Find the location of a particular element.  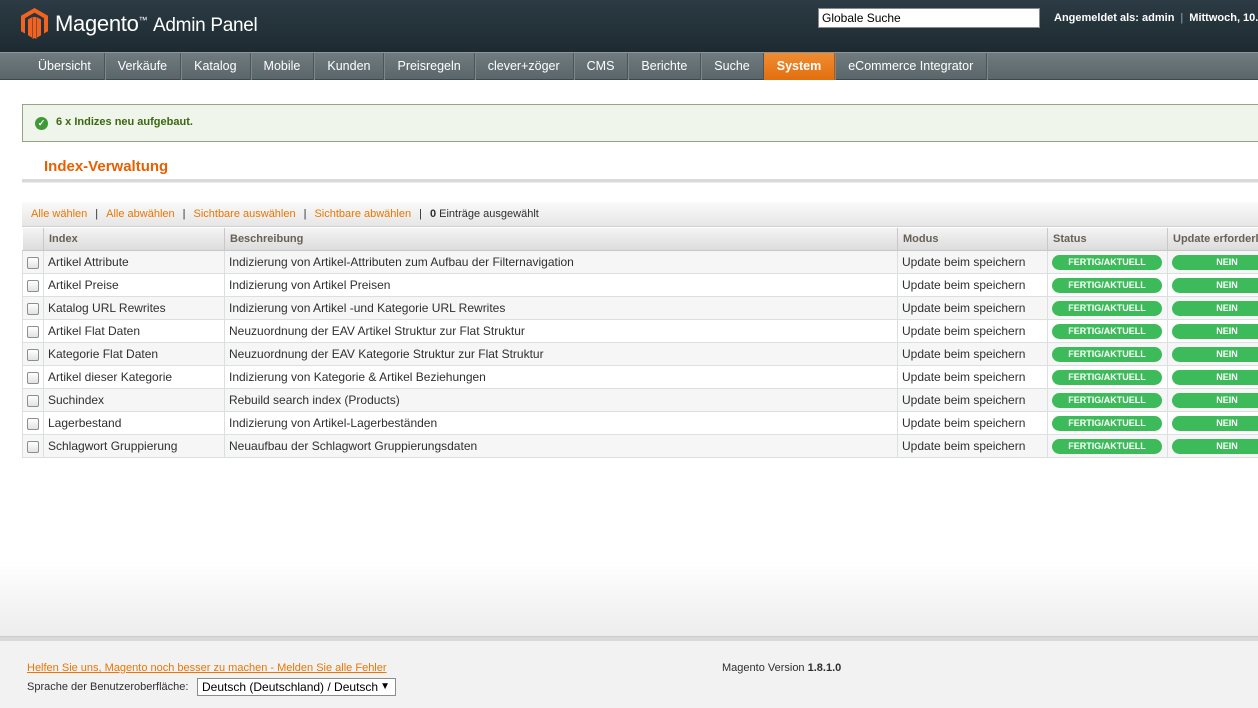

unselect-all-link: Alle abwählen is located at coordinates (140, 214).